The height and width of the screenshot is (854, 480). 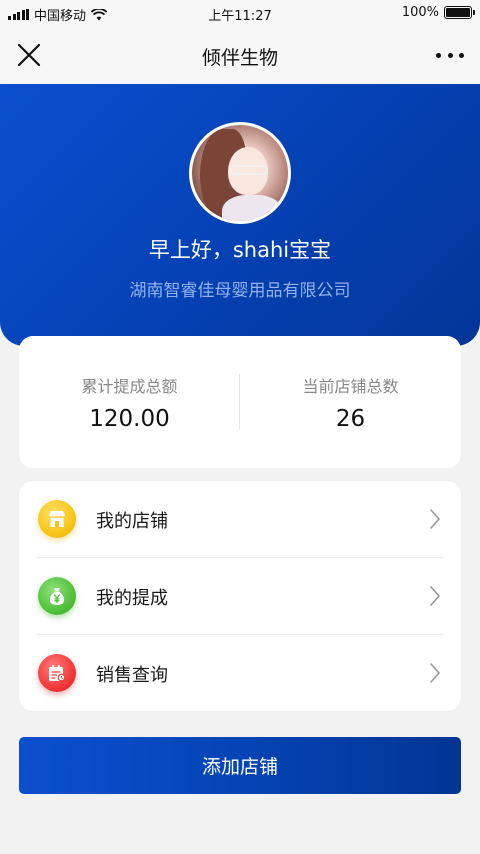 I want to click on status-right: 100%, so click(x=438, y=12).